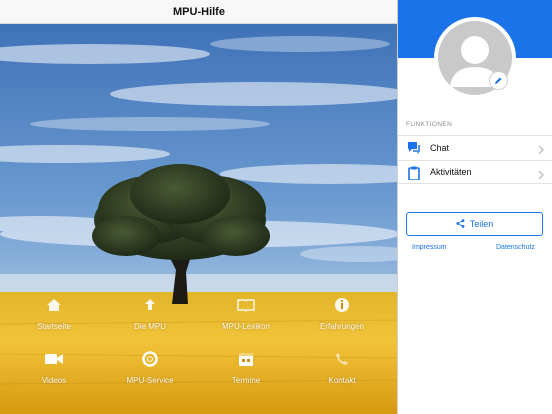  I want to click on pencil-icon, so click(498, 81).